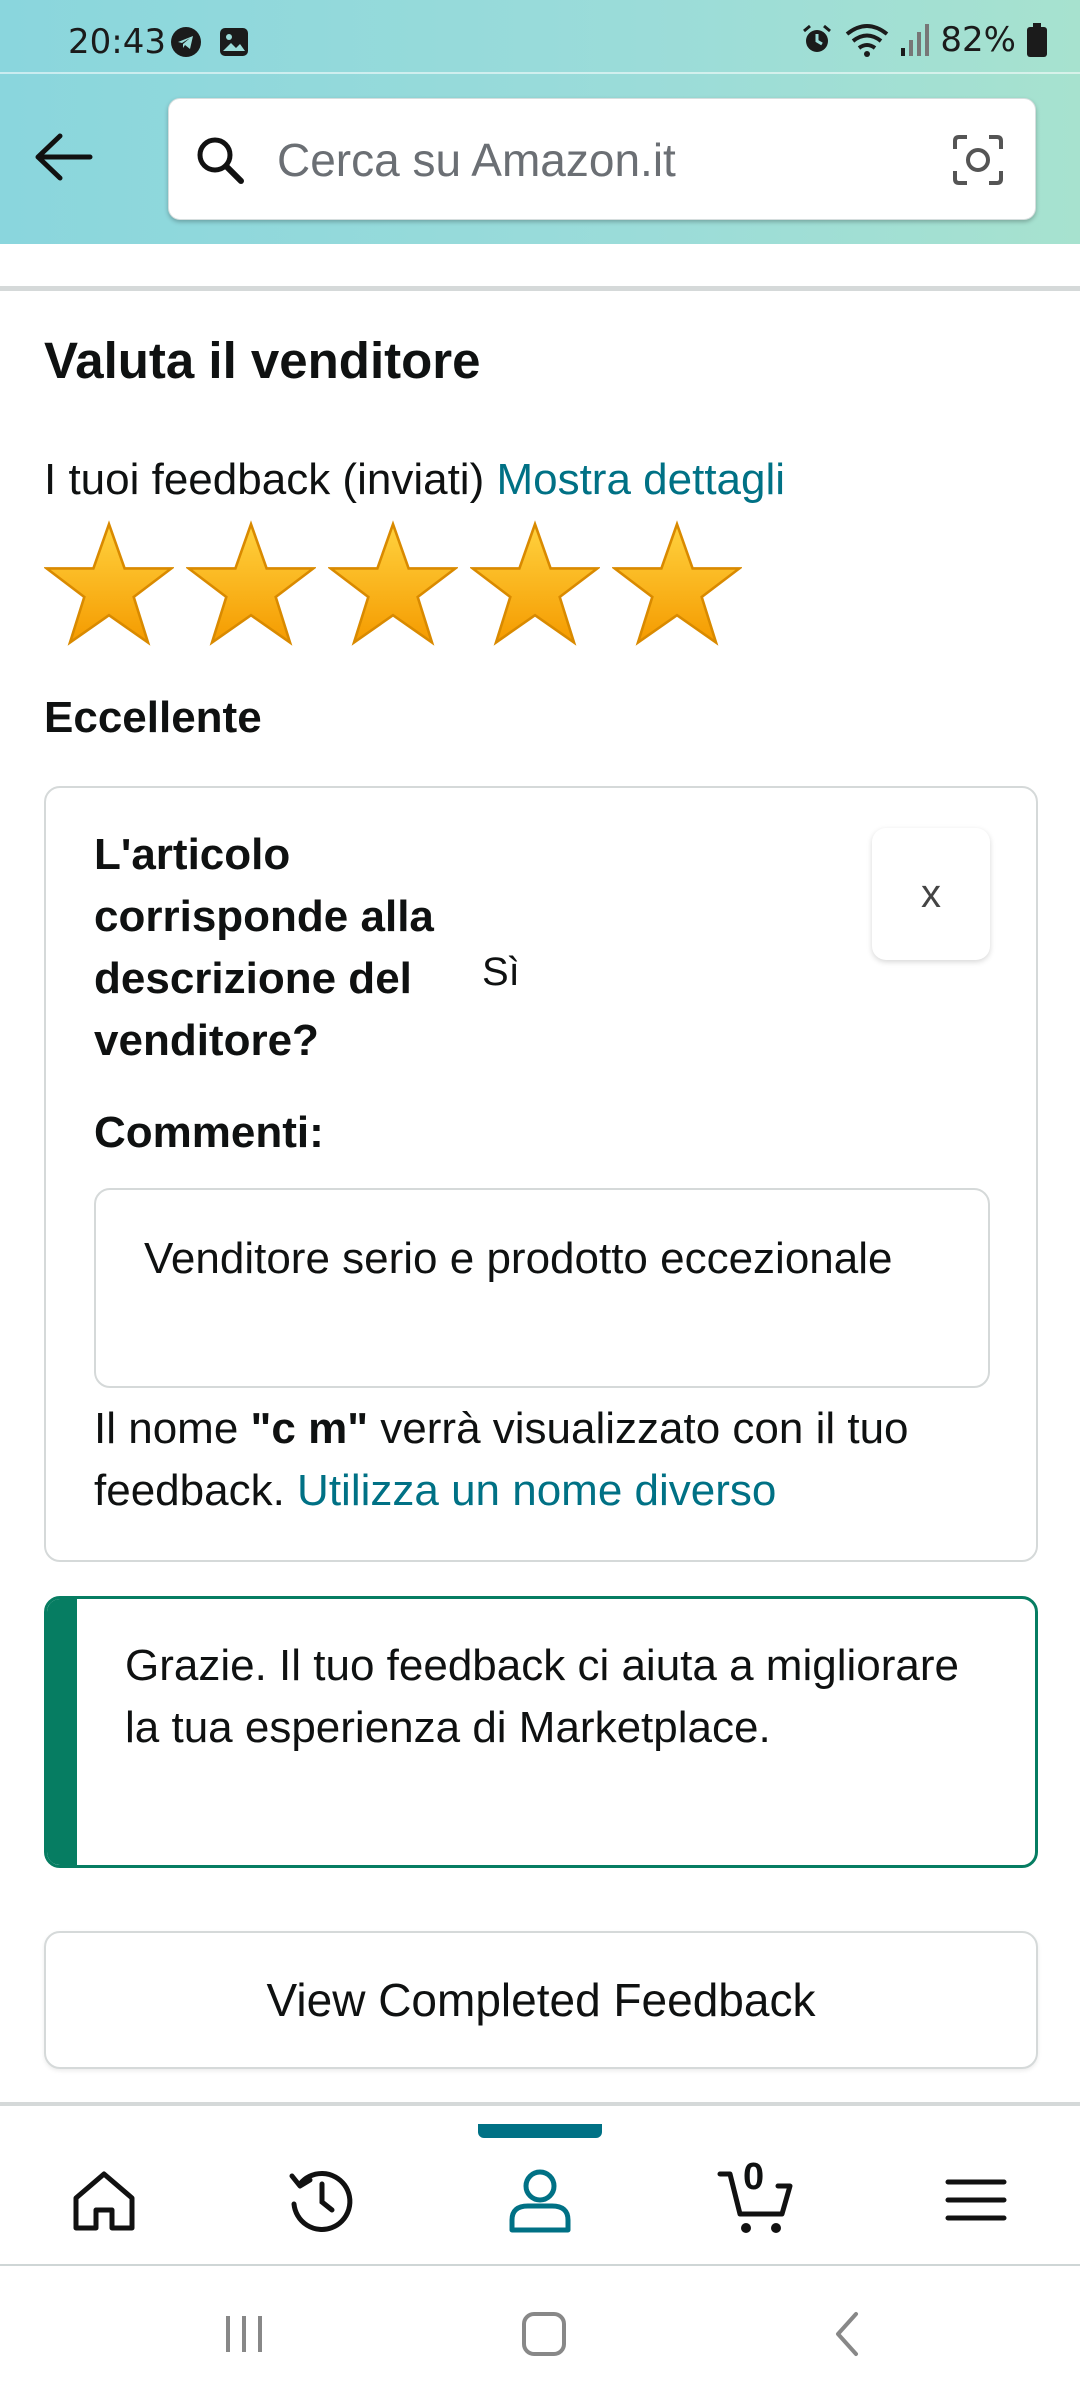  I want to click on search-icon, so click(220, 160).